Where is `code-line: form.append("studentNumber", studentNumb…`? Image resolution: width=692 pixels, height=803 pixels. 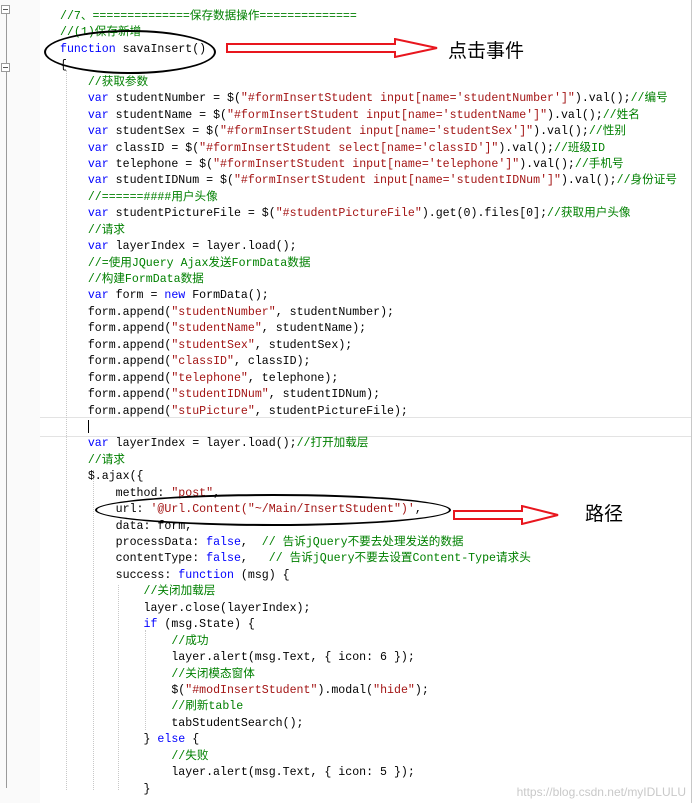
code-line: form.append("studentNumber", studentNumb… is located at coordinates (376, 313).